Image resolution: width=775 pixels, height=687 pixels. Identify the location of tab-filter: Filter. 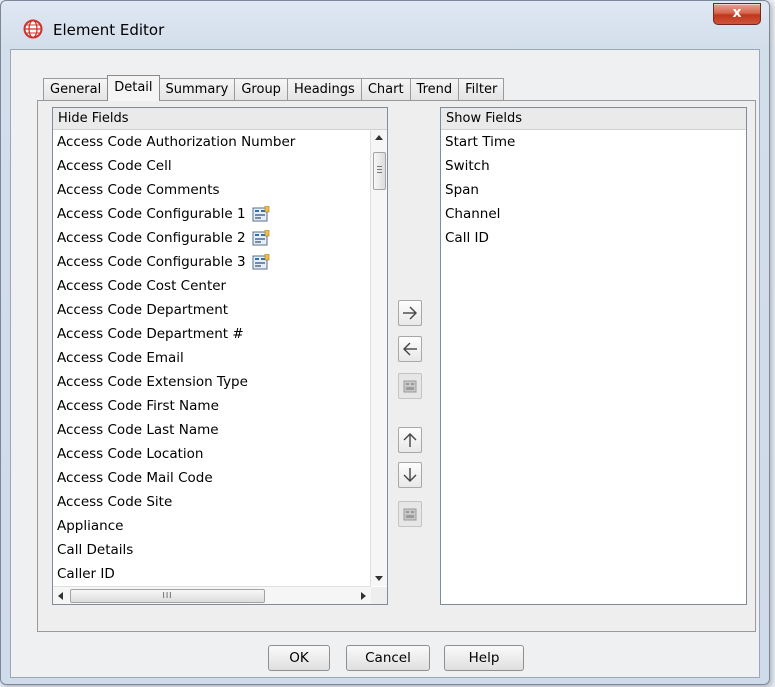
(481, 89).